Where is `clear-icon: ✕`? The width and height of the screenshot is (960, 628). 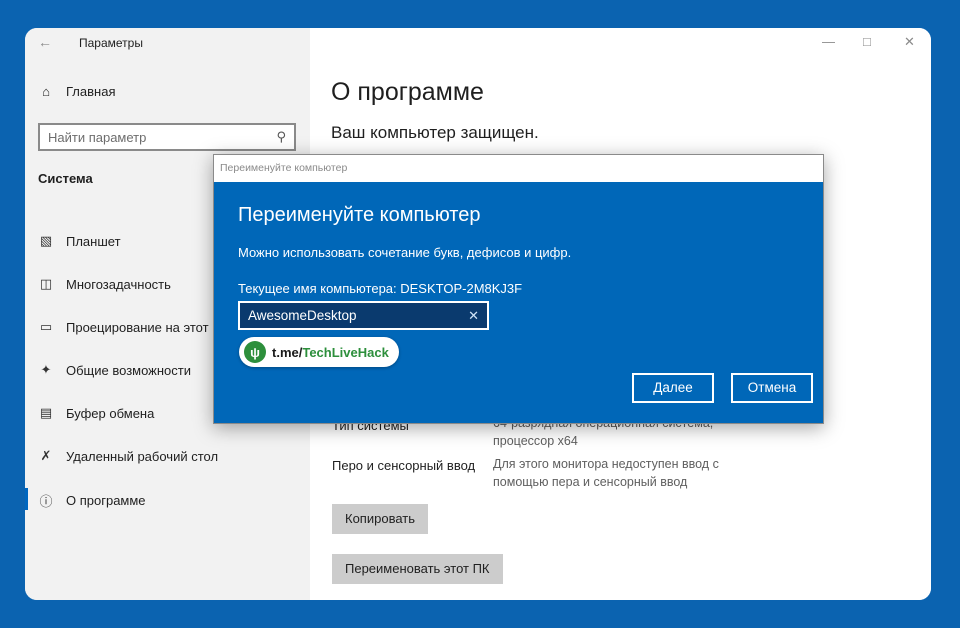
clear-icon: ✕ is located at coordinates (473, 316).